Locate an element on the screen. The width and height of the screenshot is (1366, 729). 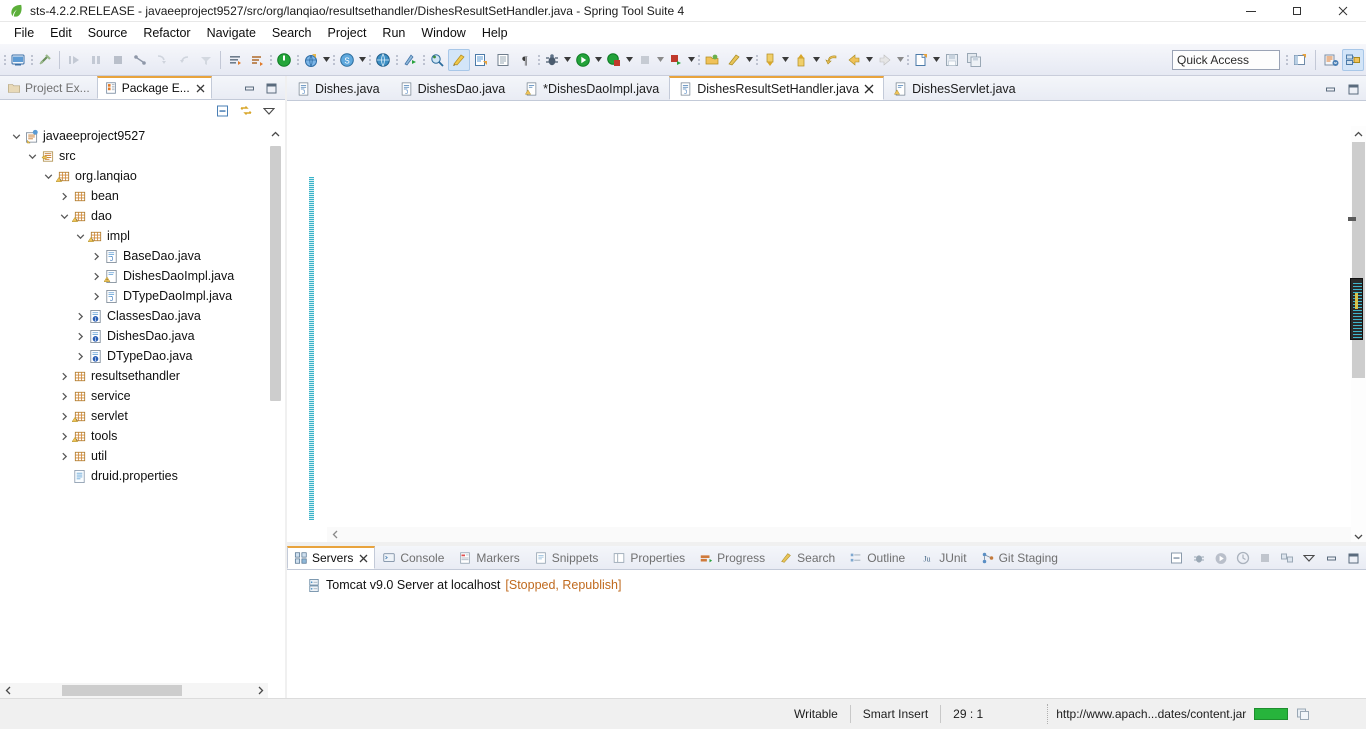
editor-tab-3: J DishesResultSetHandler.java is located at coordinates (777, 88).